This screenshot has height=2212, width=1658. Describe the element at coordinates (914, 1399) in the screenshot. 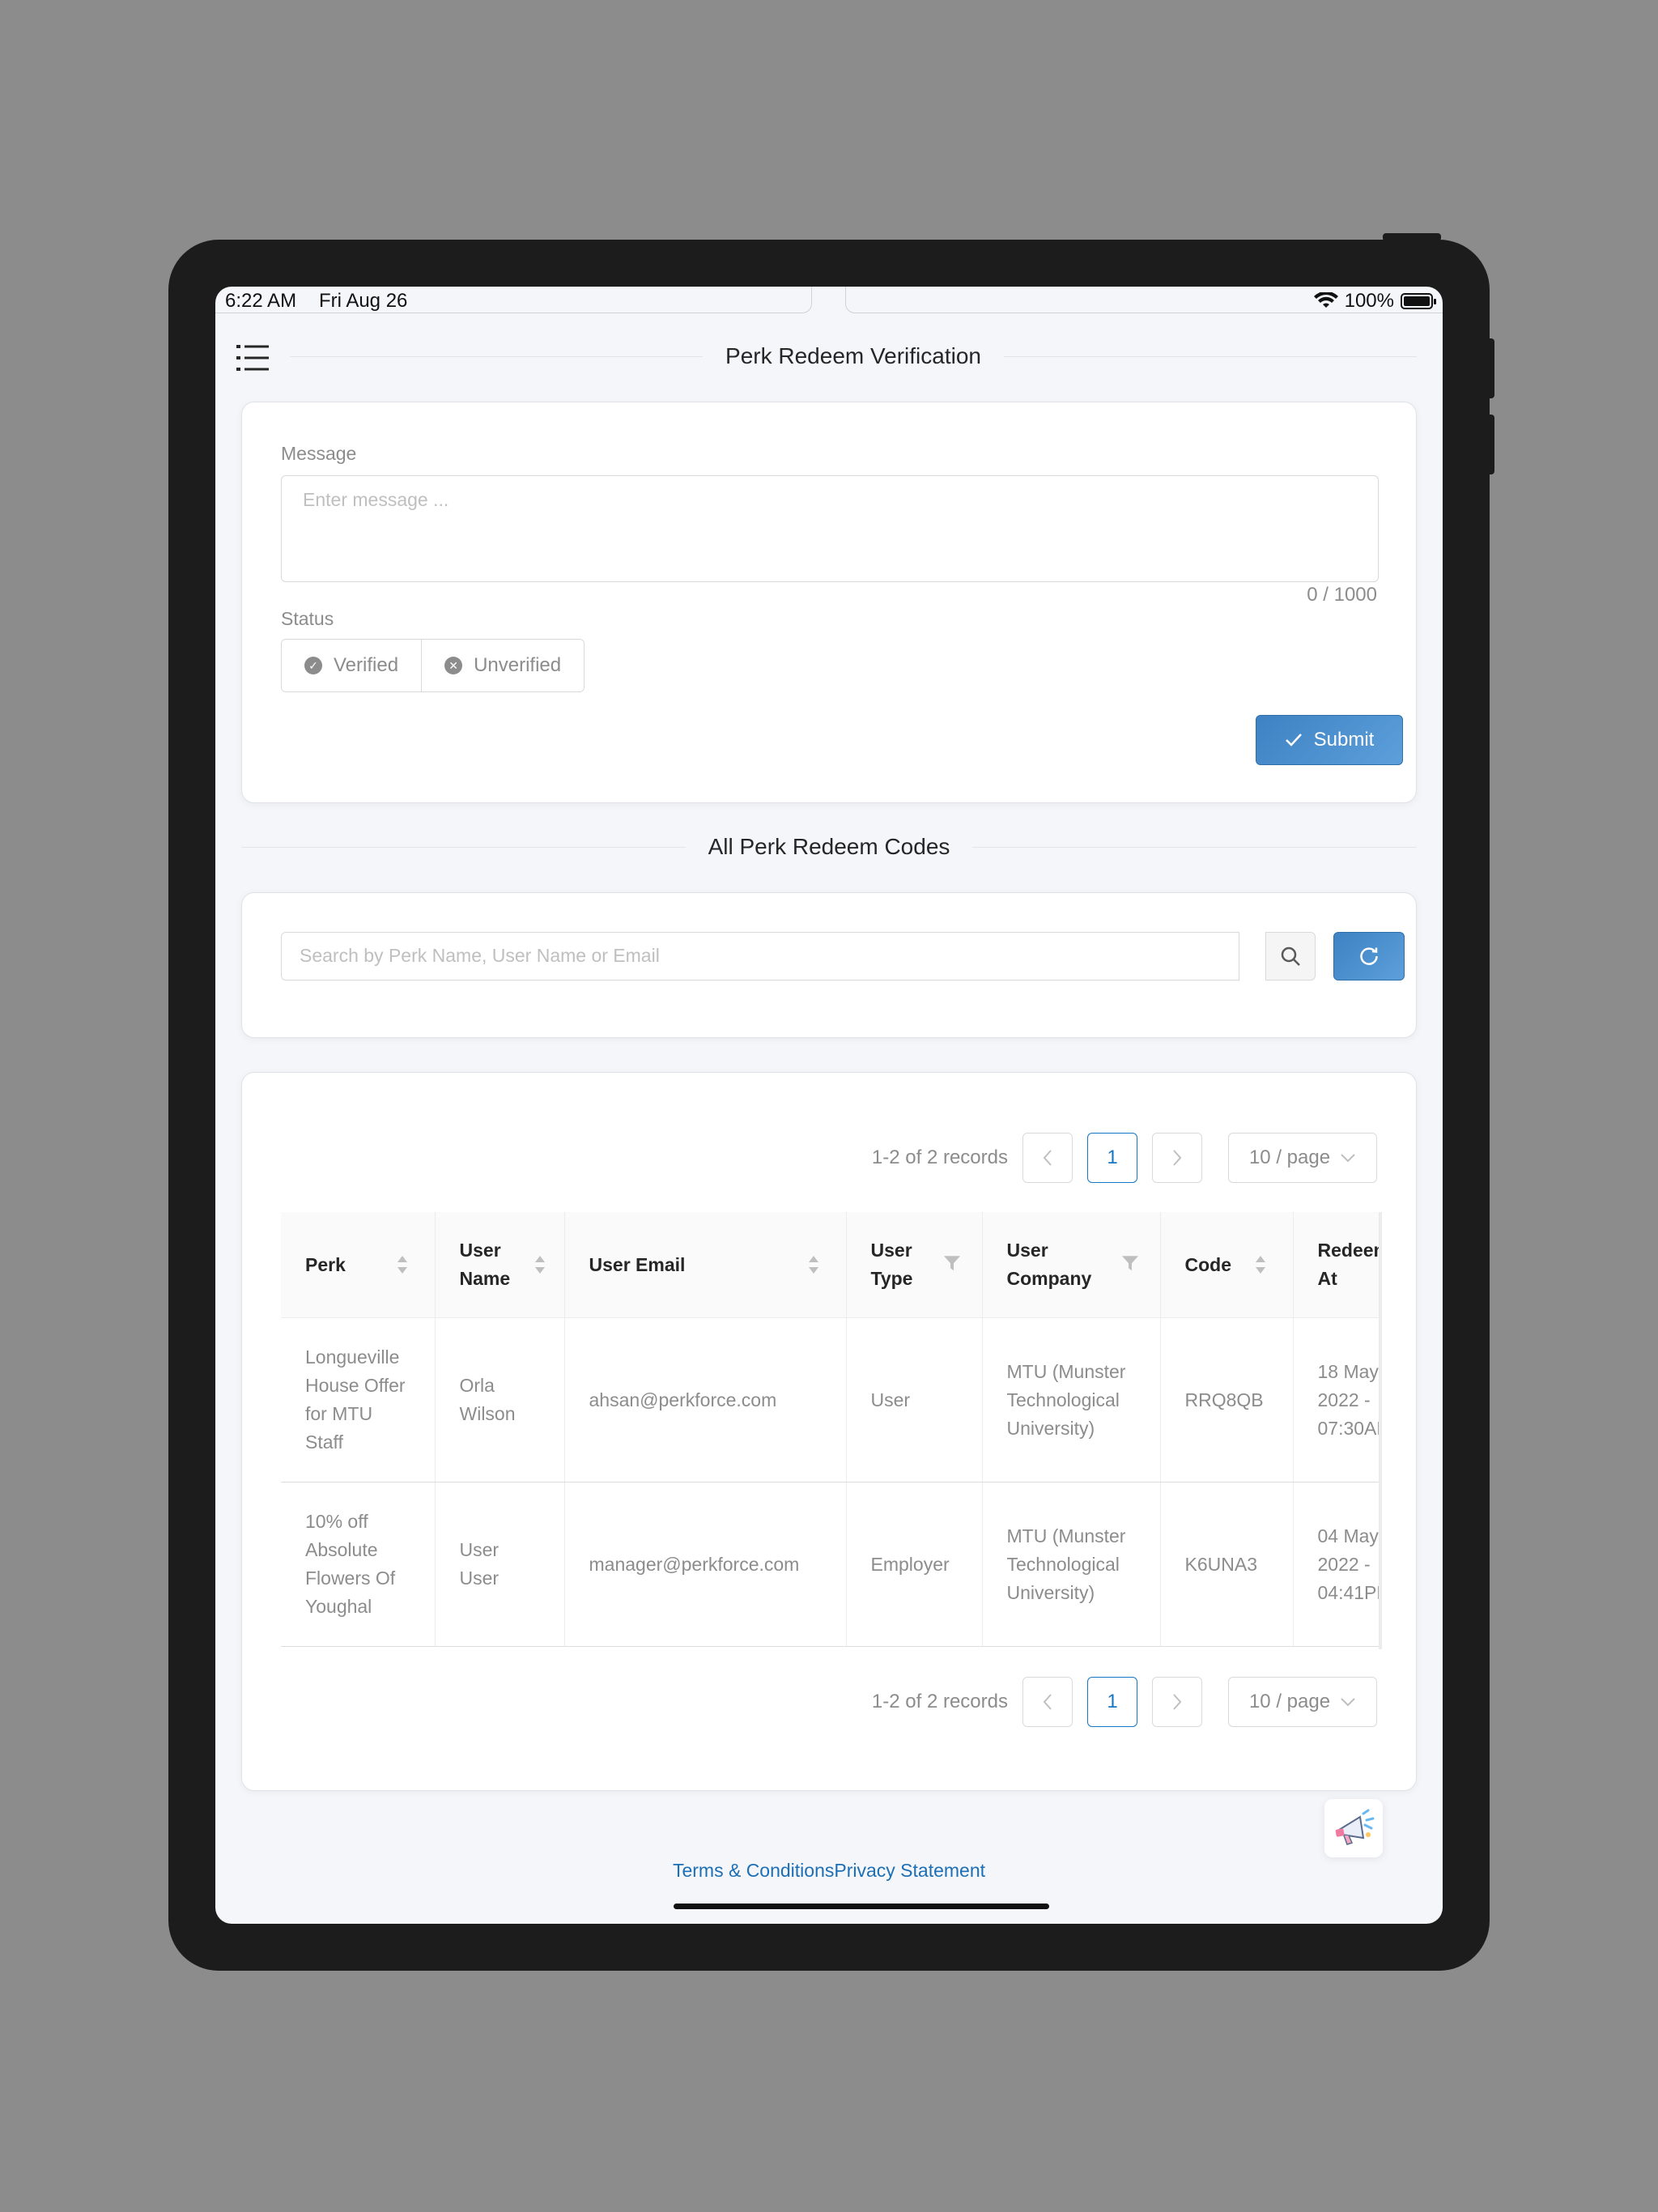

I see `cell-user-type: User` at that location.